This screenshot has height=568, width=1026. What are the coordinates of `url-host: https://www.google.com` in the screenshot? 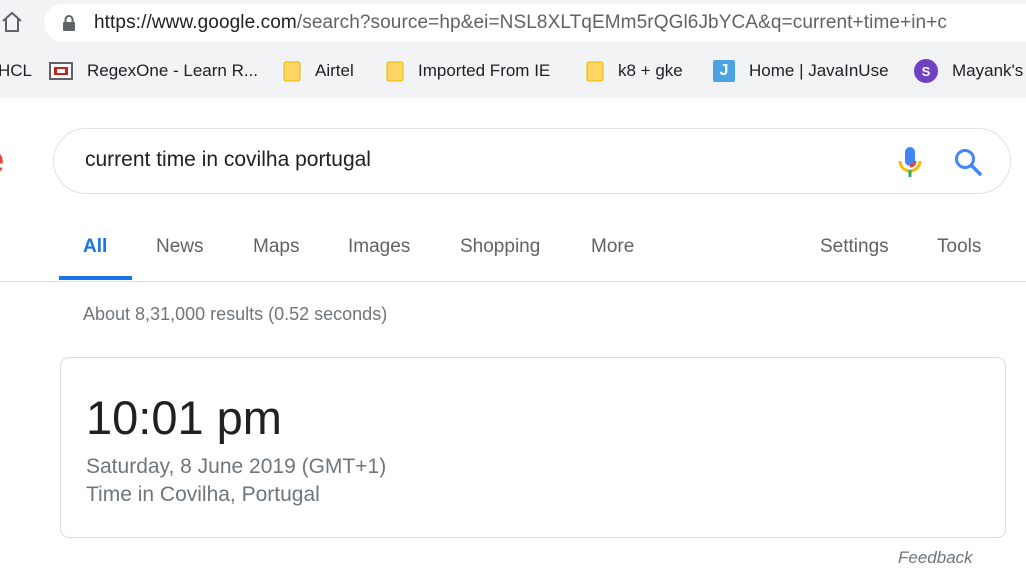 It's located at (195, 22).